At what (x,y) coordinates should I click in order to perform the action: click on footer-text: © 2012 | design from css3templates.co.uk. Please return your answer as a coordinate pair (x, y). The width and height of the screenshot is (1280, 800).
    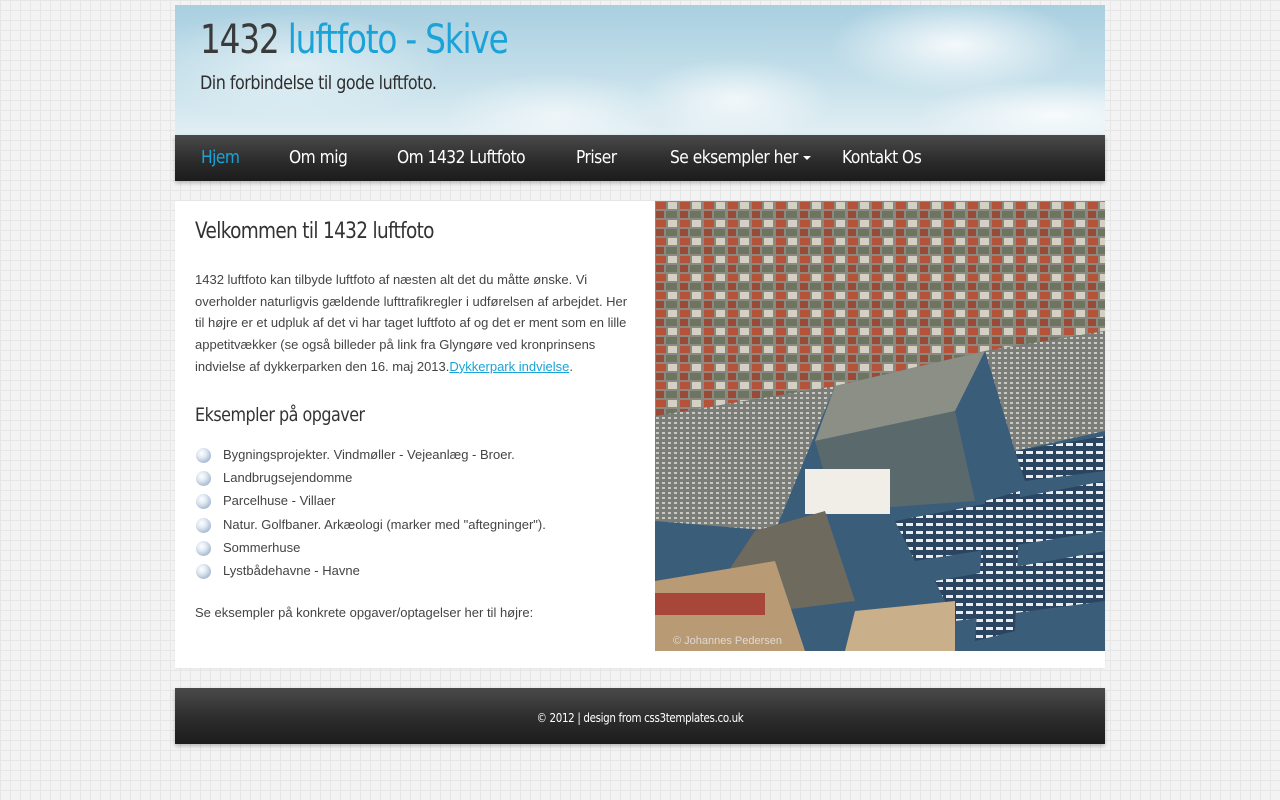
    Looking at the image, I should click on (640, 718).